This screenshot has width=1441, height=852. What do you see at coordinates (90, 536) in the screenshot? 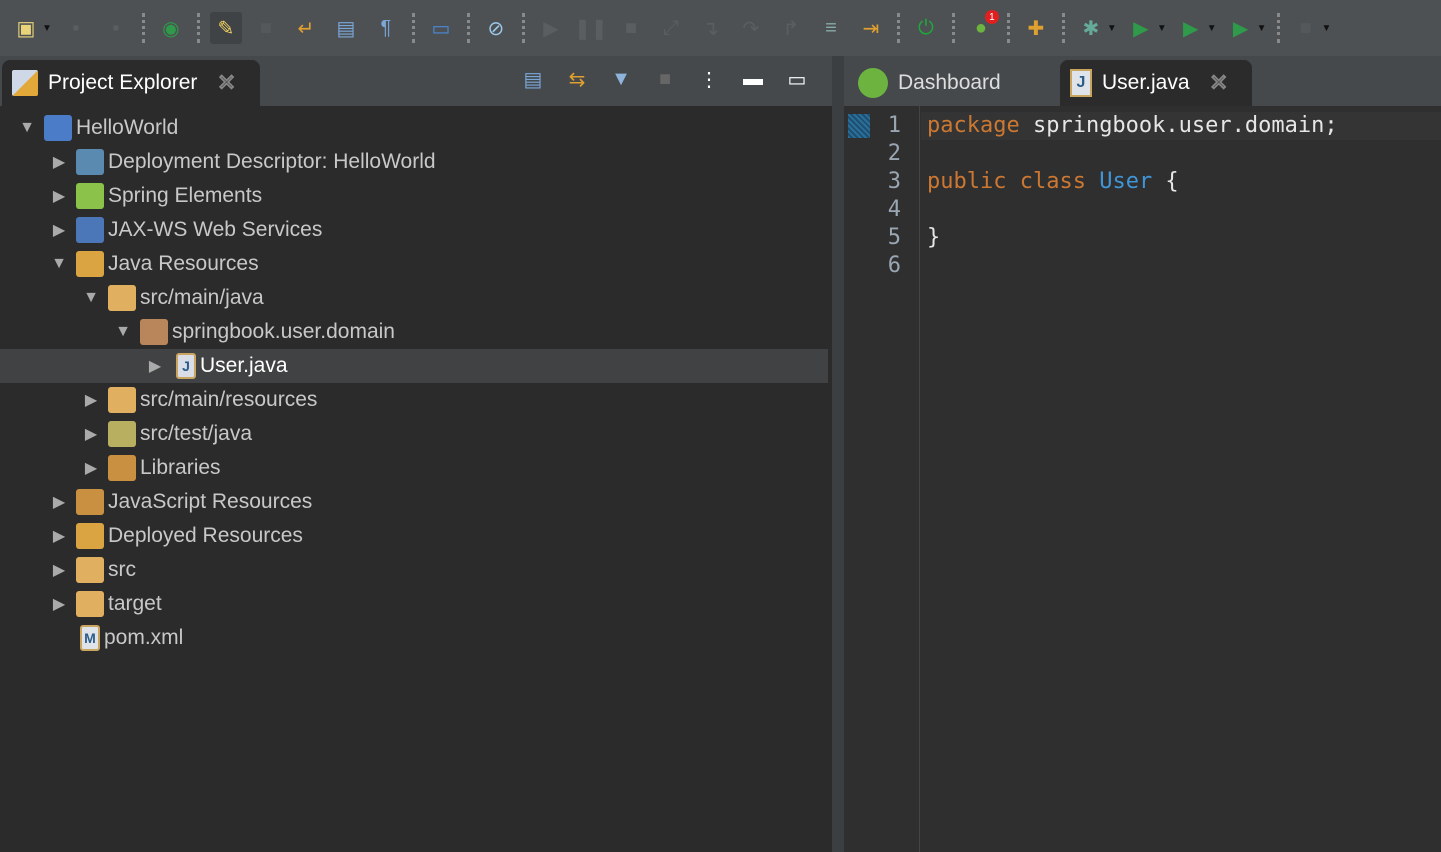
I see `deployed-resources-icon` at bounding box center [90, 536].